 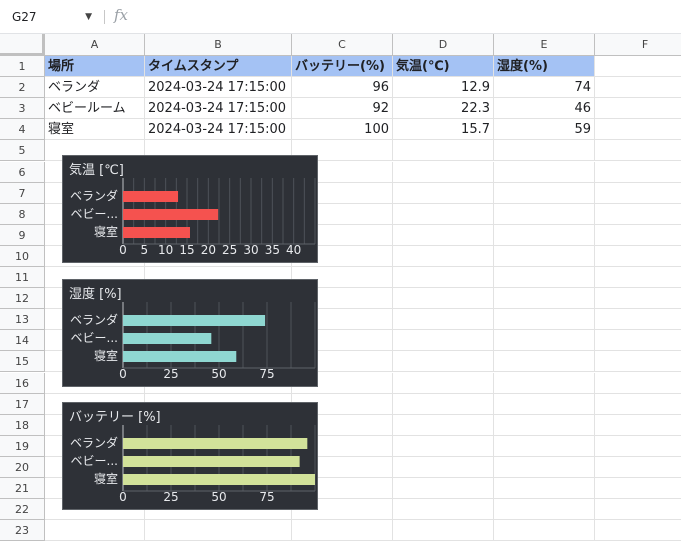 I want to click on table-cell: 12.9, so click(x=443, y=88).